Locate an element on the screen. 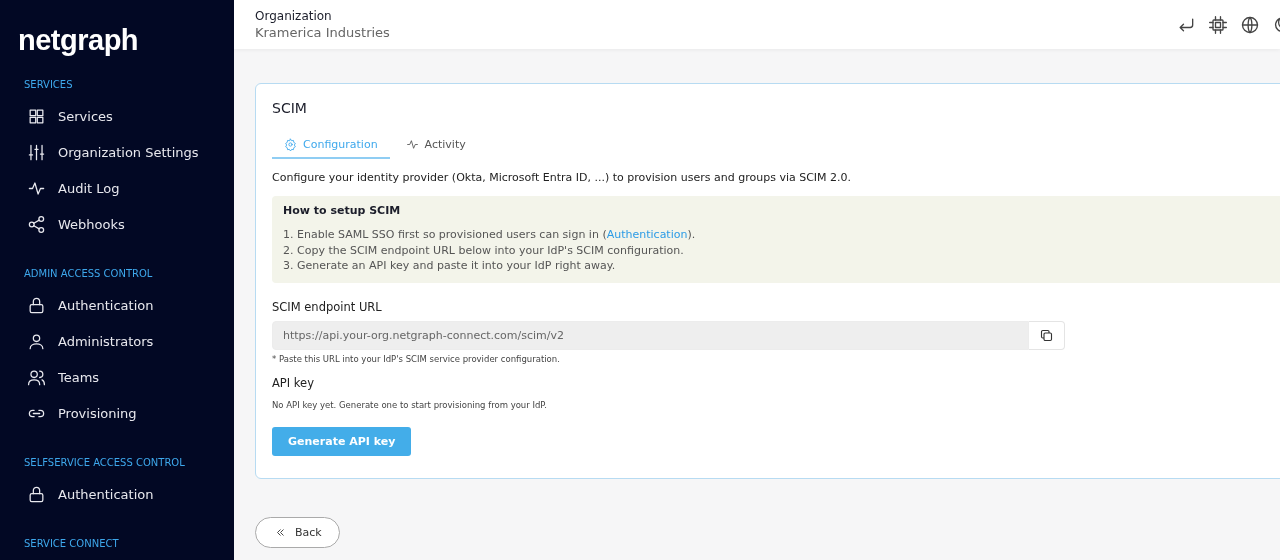  sliders-icon is located at coordinates (36, 152).